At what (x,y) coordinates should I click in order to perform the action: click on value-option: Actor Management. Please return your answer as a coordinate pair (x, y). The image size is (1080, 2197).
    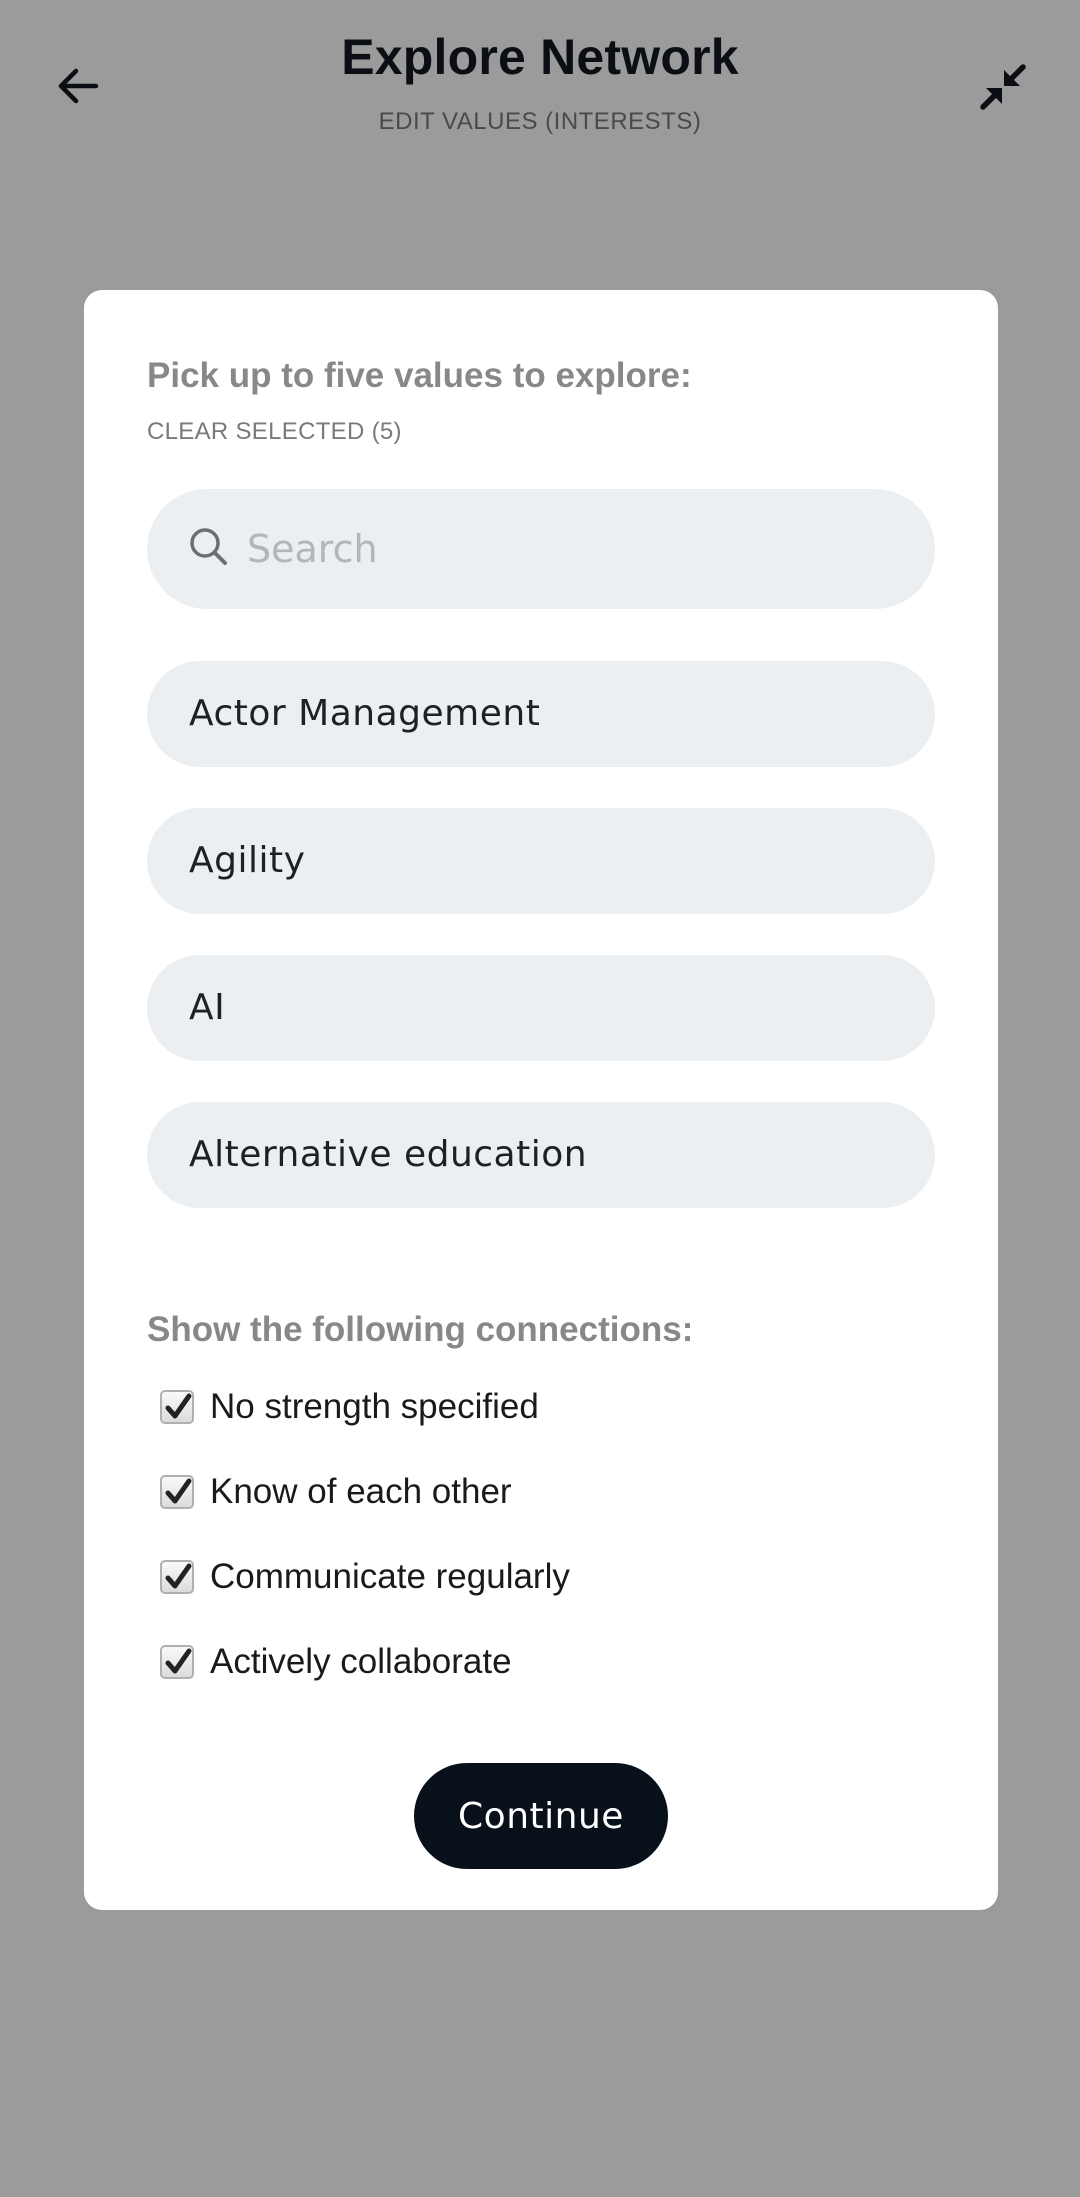
    Looking at the image, I should click on (541, 714).